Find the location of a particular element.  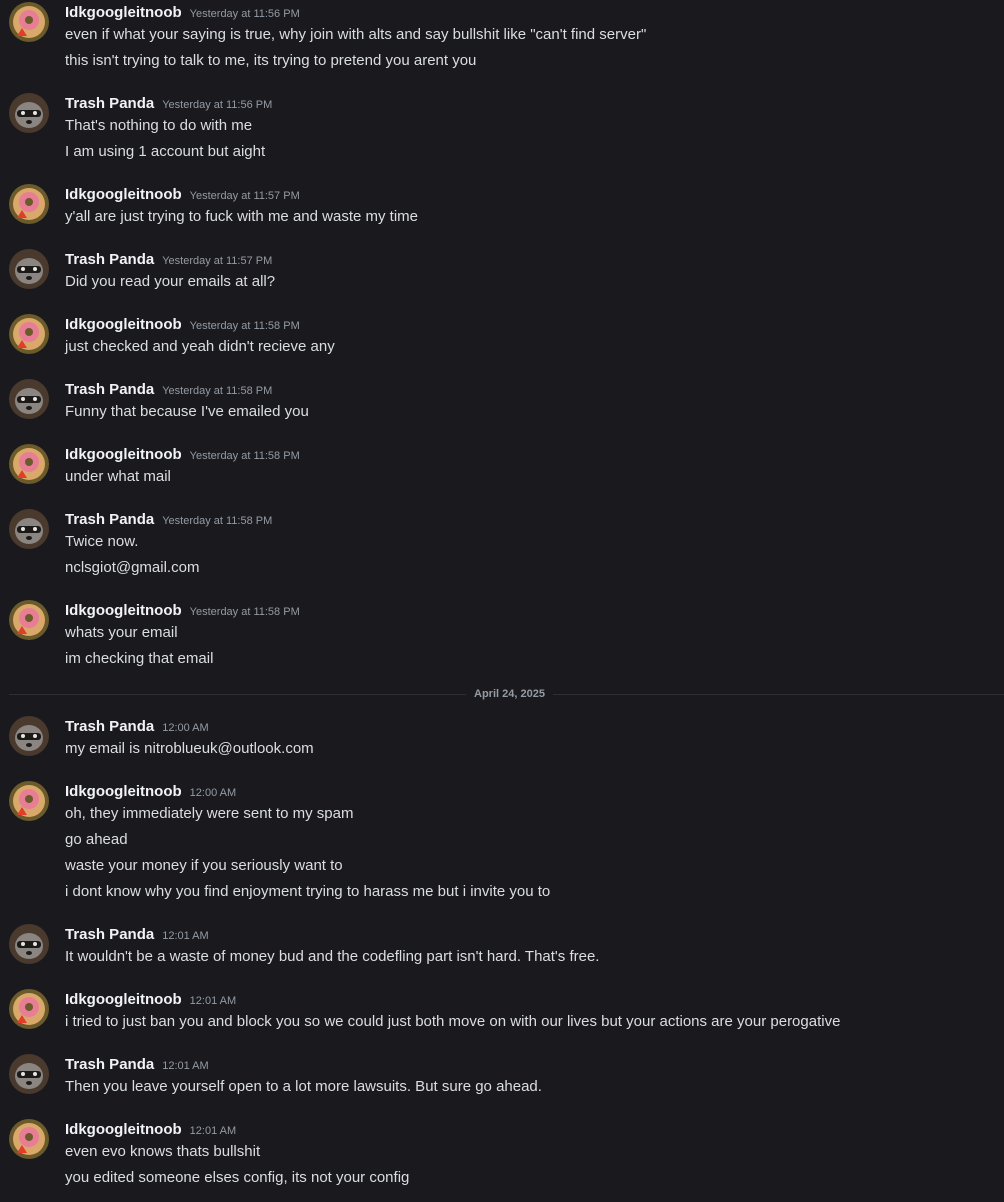

message-header: Trash Panda Yesterday at 11:57 PM is located at coordinates (168, 260).